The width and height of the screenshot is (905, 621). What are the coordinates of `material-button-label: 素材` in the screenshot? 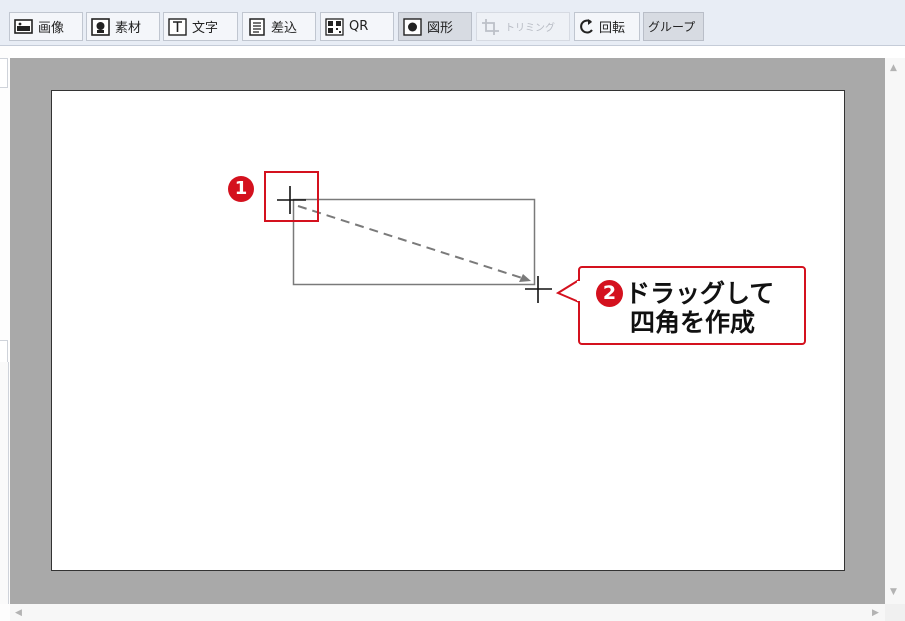 It's located at (128, 28).